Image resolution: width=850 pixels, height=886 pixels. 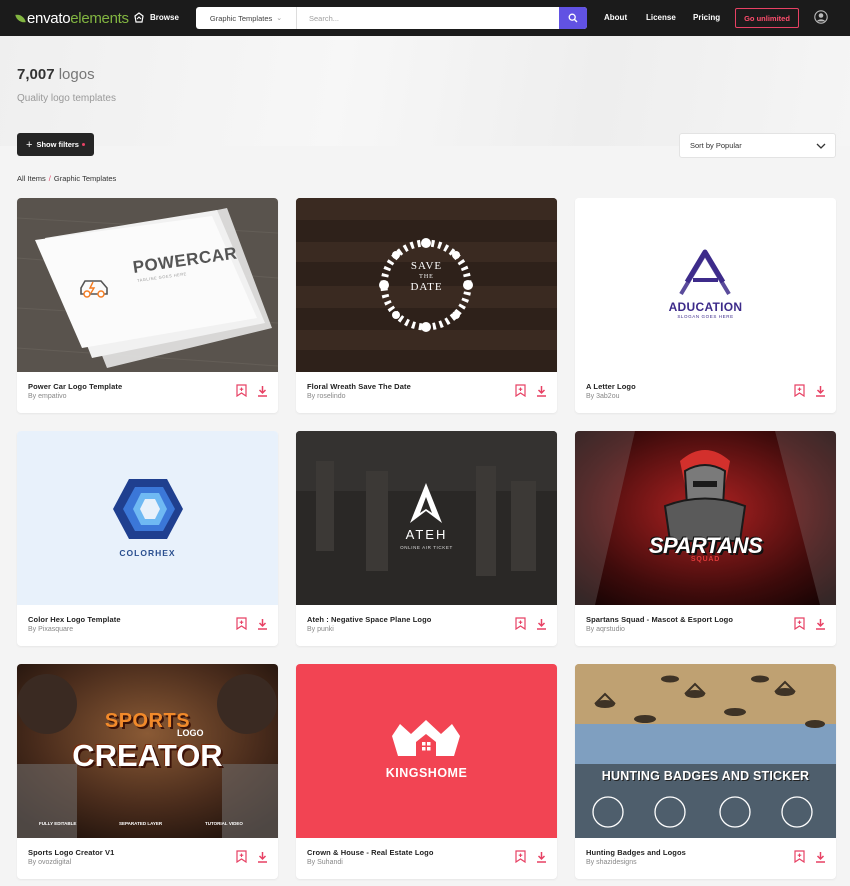 What do you see at coordinates (616, 862) in the screenshot?
I see `author-link: shazidesigns` at bounding box center [616, 862].